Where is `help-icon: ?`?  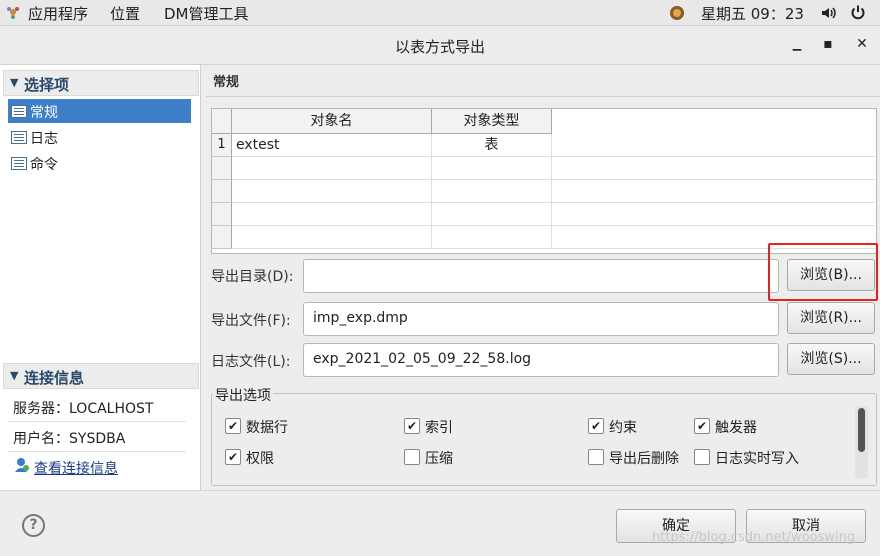
help-icon: ? is located at coordinates (33, 525).